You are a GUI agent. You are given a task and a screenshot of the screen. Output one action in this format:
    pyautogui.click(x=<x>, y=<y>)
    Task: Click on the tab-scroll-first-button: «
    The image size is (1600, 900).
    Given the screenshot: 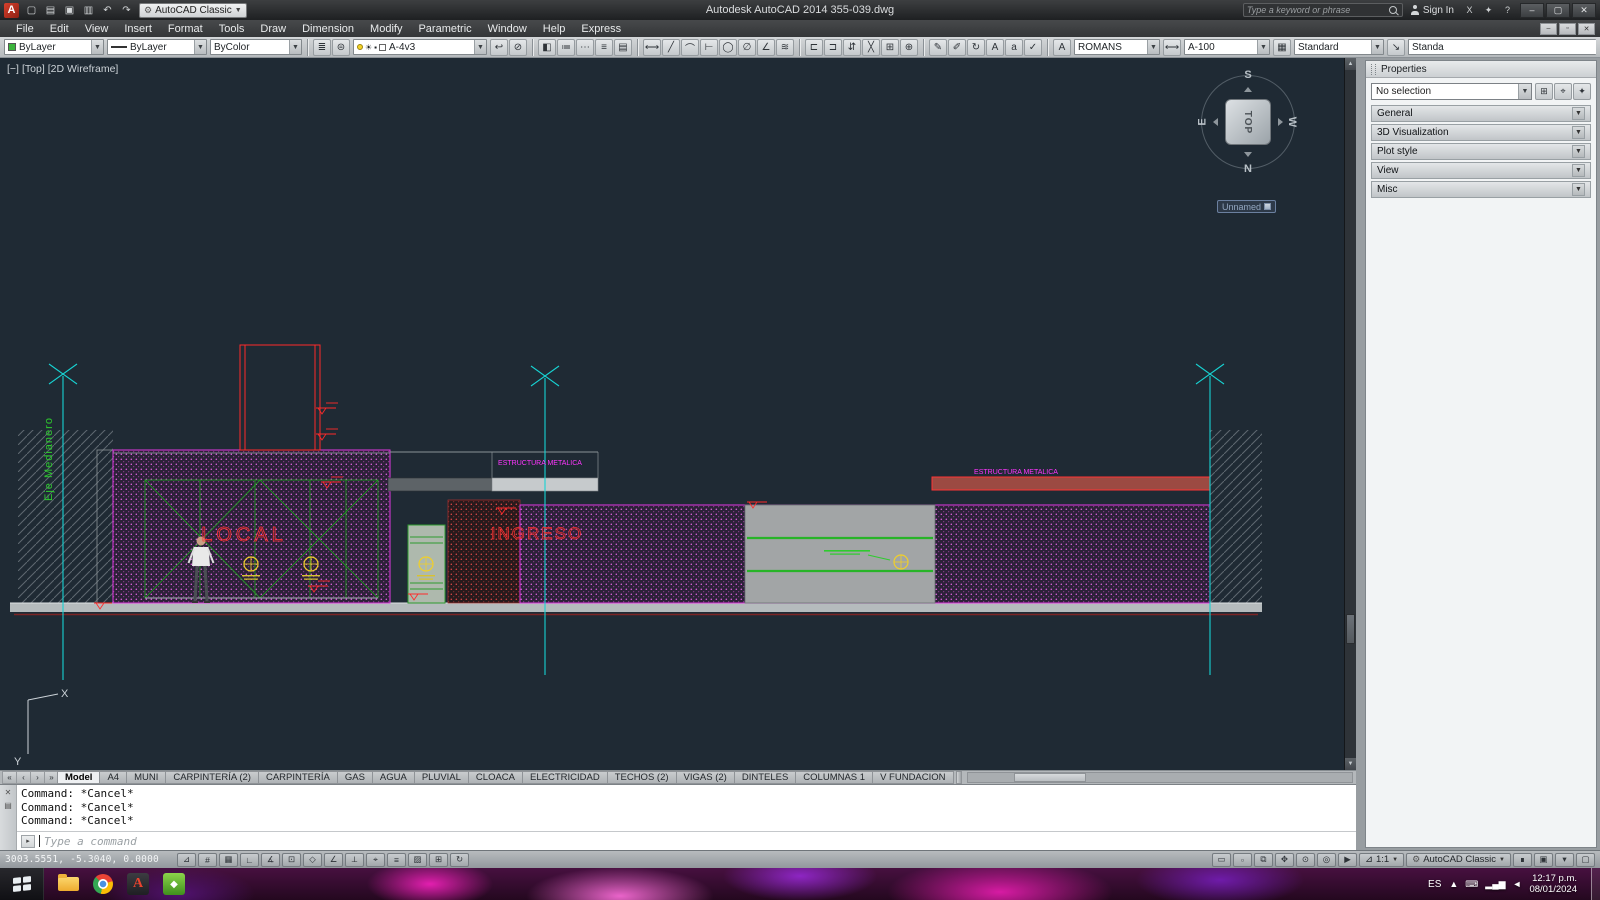 What is the action you would take?
    pyautogui.click(x=9, y=777)
    